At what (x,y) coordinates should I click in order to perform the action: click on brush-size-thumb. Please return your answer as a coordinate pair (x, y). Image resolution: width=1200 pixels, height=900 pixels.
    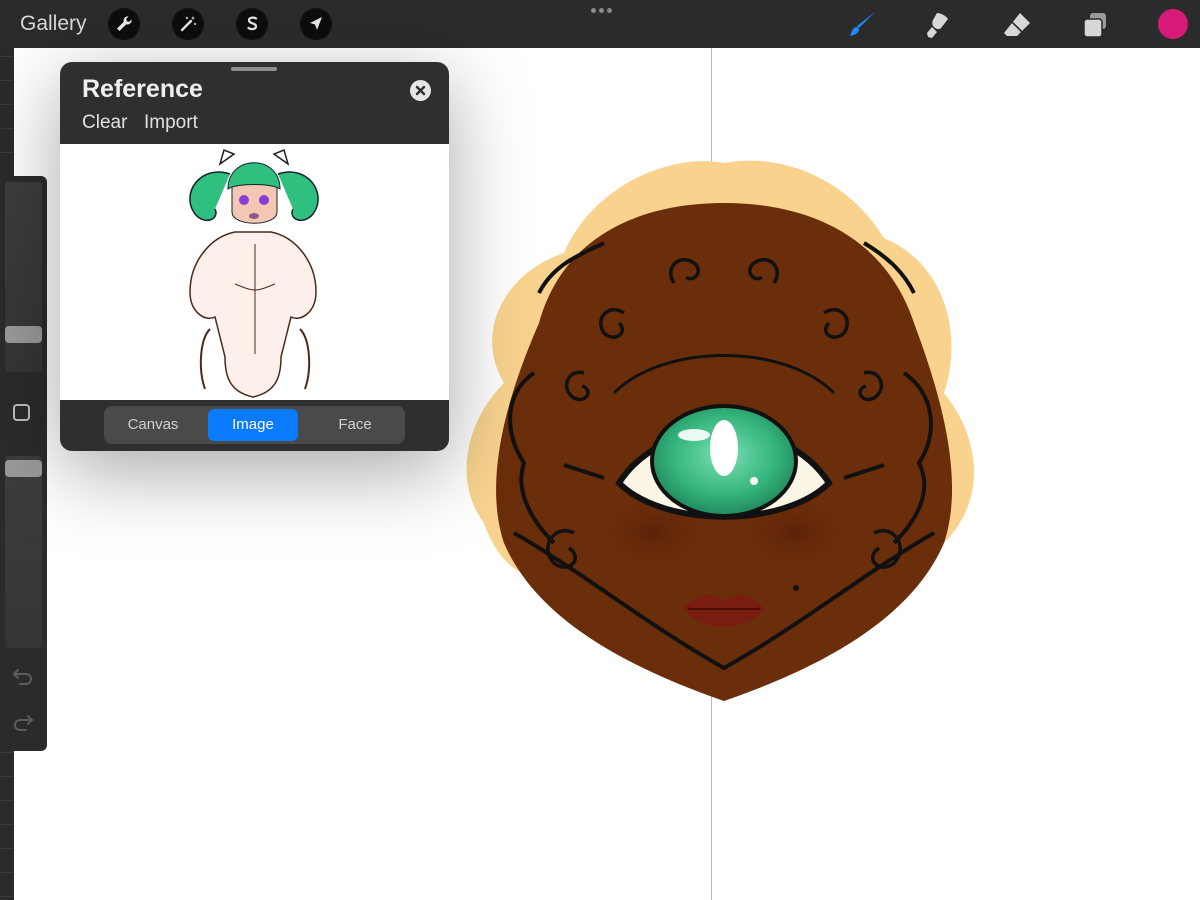
    Looking at the image, I should click on (23, 334).